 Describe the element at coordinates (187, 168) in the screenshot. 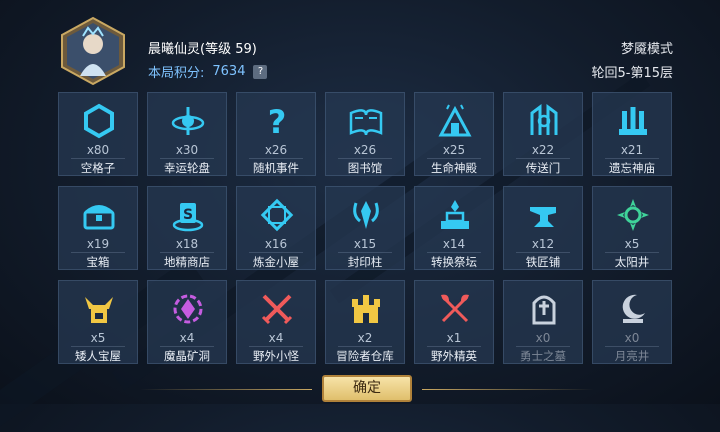

I see `tile-label: 幸运轮盘` at that location.